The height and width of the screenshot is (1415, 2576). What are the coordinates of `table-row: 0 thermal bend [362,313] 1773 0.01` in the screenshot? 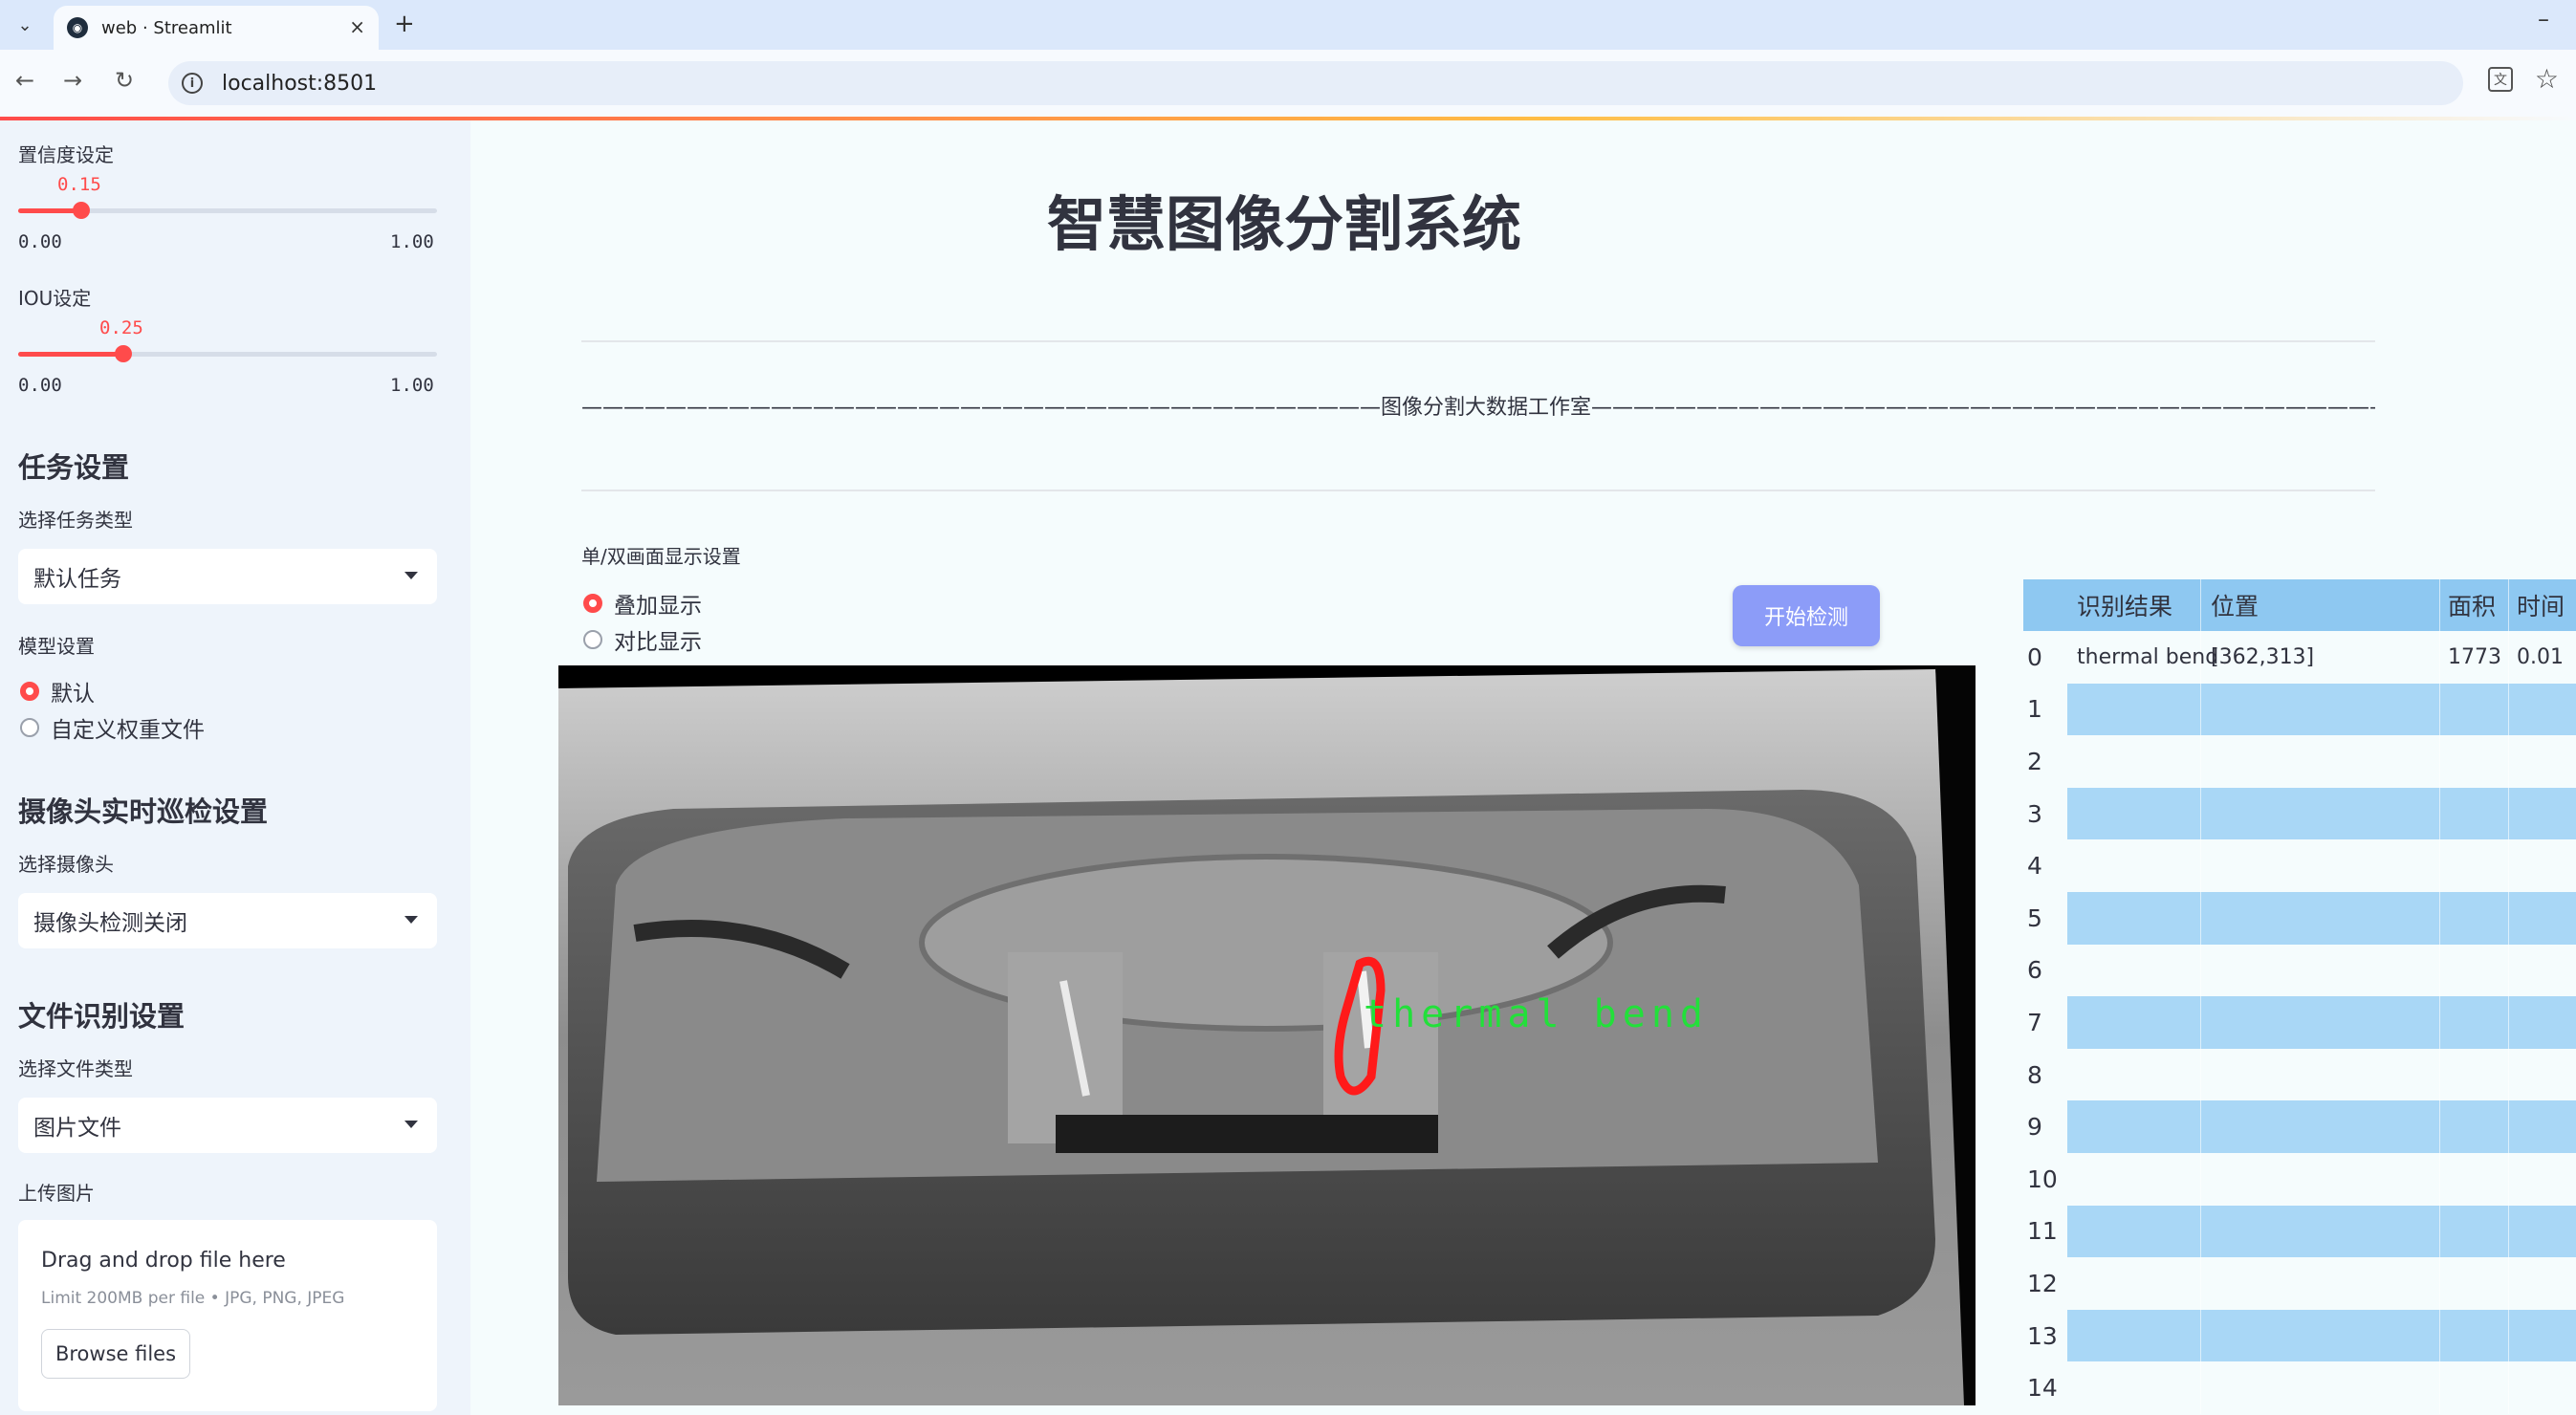 It's located at (2299, 657).